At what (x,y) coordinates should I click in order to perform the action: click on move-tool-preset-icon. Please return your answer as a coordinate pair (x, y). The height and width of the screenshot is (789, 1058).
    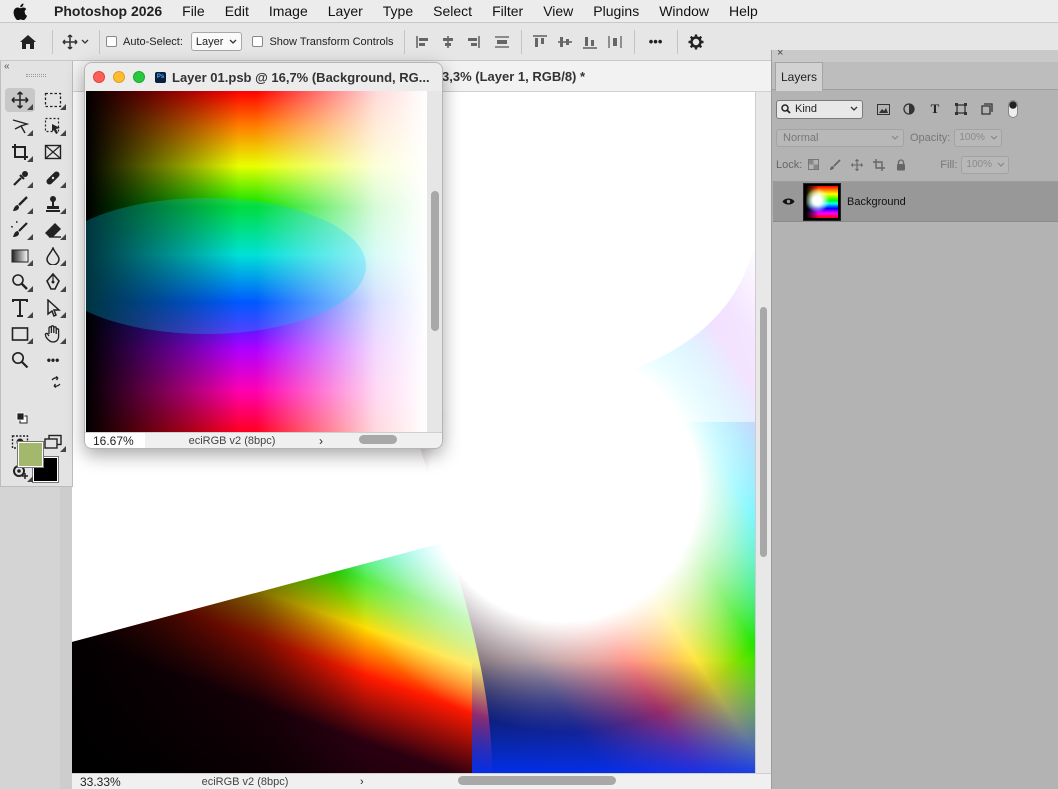
    Looking at the image, I should click on (76, 41).